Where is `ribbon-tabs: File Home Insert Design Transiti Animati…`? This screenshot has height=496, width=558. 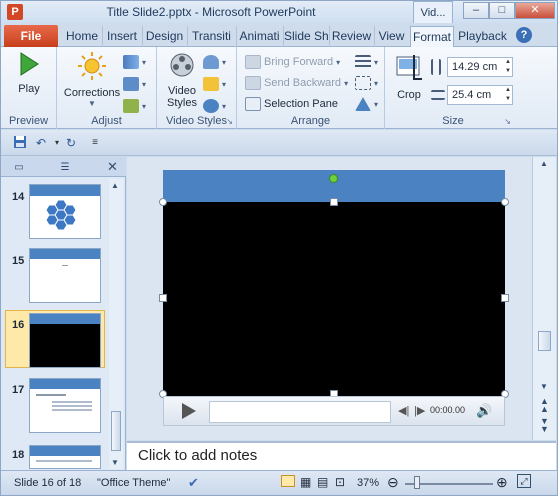
ribbon-tabs: File Home Insert Design Transiti Animati… is located at coordinates (279, 35).